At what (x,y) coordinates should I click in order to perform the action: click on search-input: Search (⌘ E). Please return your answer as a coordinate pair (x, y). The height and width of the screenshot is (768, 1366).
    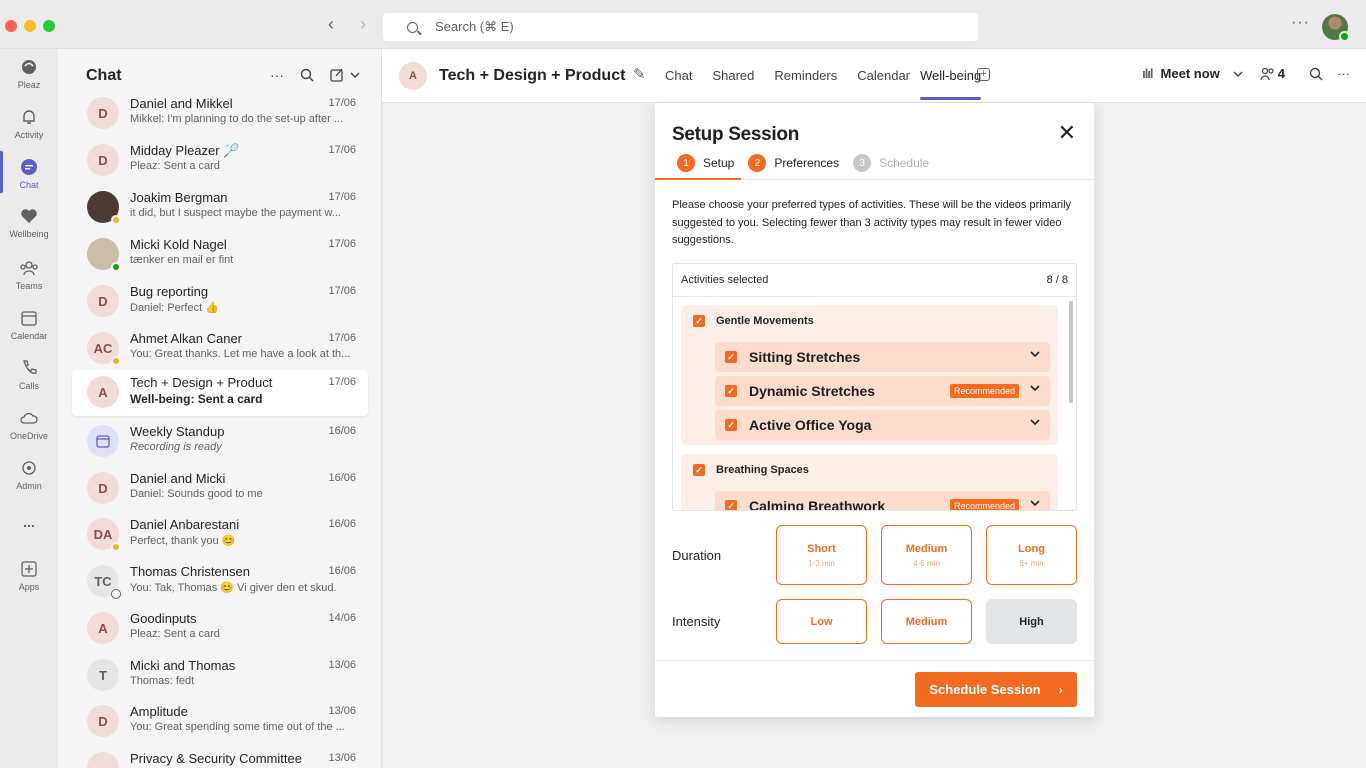
    Looking at the image, I should click on (680, 27).